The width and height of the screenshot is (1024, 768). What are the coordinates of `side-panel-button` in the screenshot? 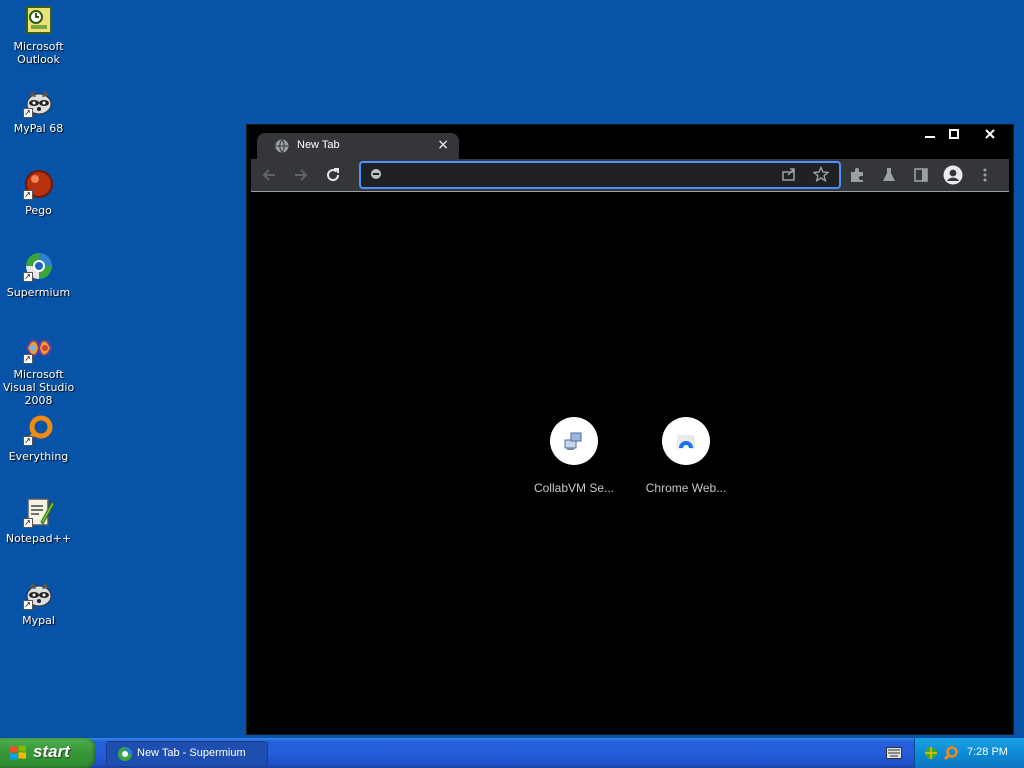 It's located at (921, 175).